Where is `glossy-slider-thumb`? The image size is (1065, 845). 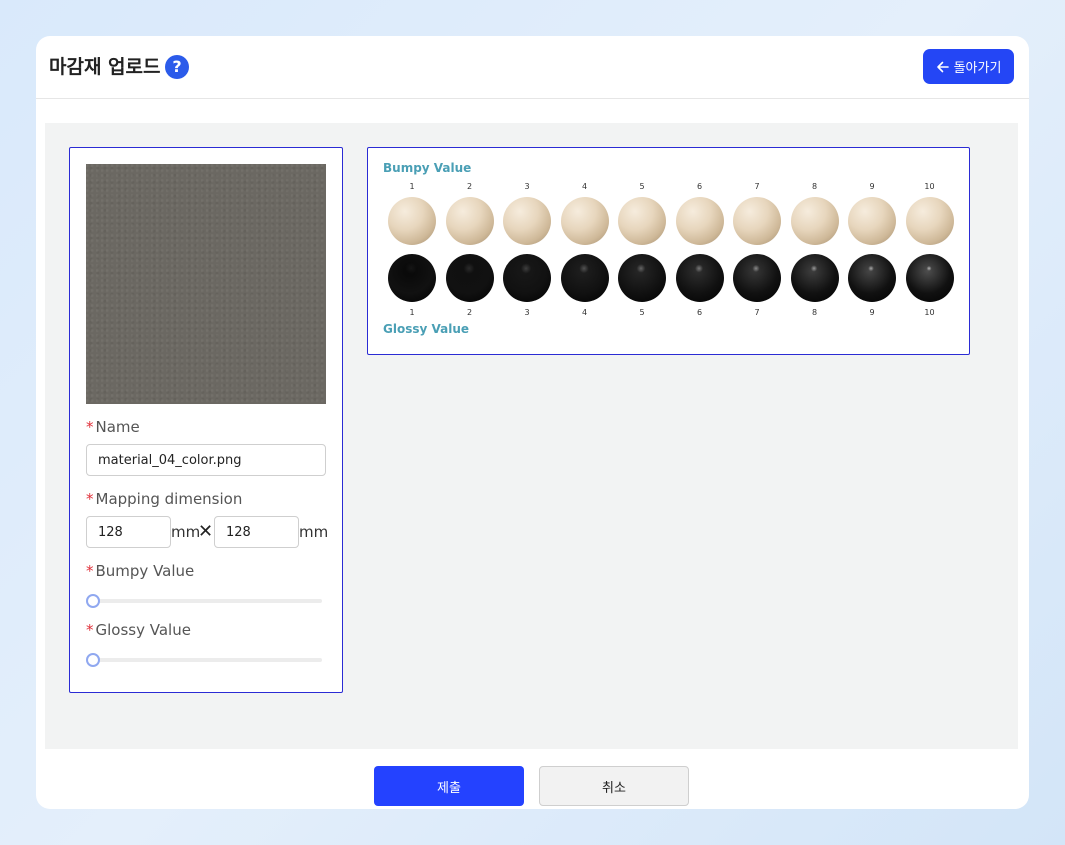 glossy-slider-thumb is located at coordinates (93, 660).